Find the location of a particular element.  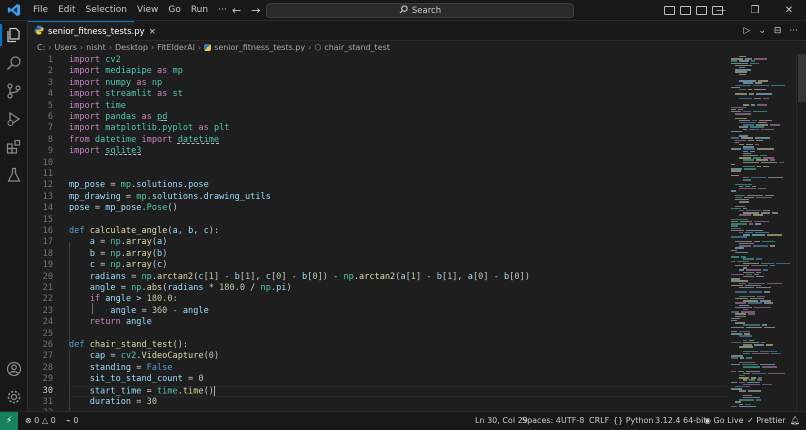

code-line: 30 start_time = time.time() is located at coordinates (378, 391).